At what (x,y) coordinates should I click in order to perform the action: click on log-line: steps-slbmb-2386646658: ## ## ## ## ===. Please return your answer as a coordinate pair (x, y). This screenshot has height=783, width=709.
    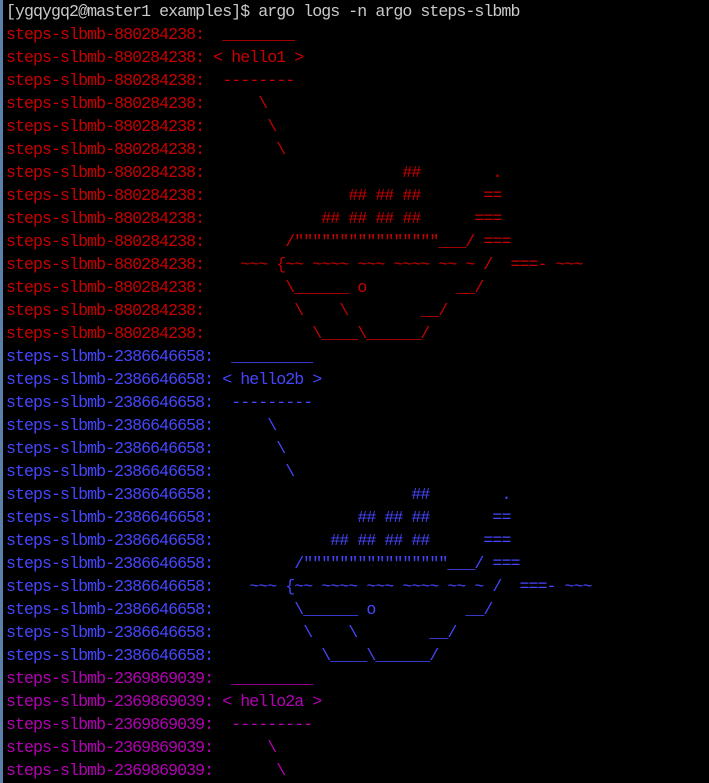
    Looking at the image, I should click on (357, 540).